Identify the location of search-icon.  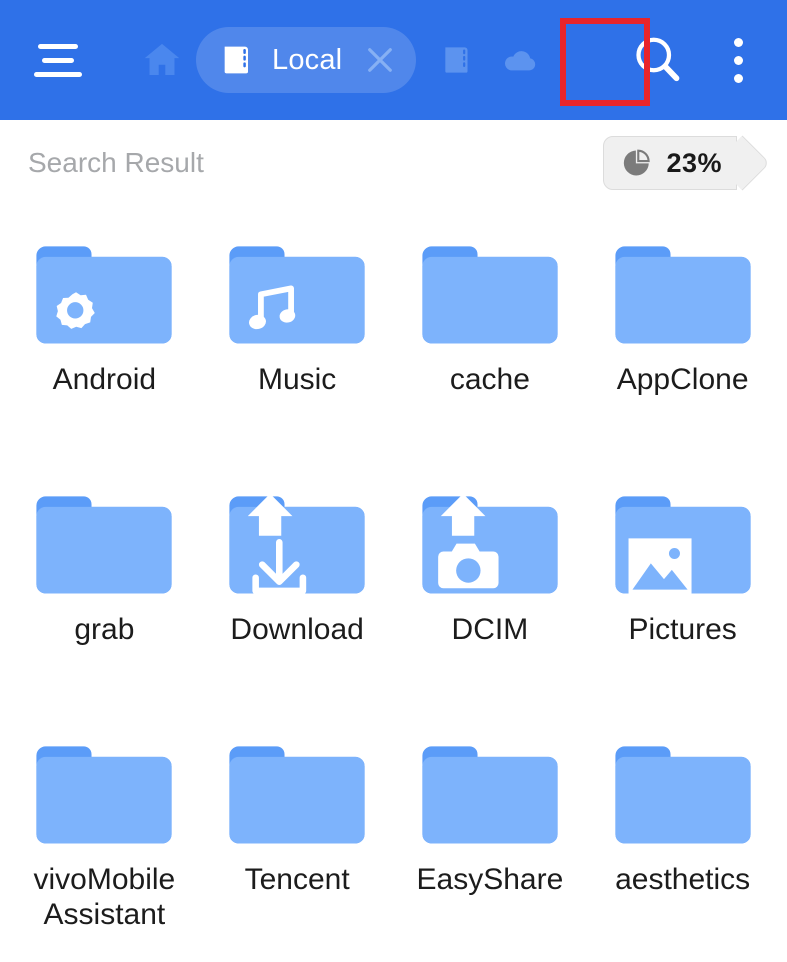
(658, 59).